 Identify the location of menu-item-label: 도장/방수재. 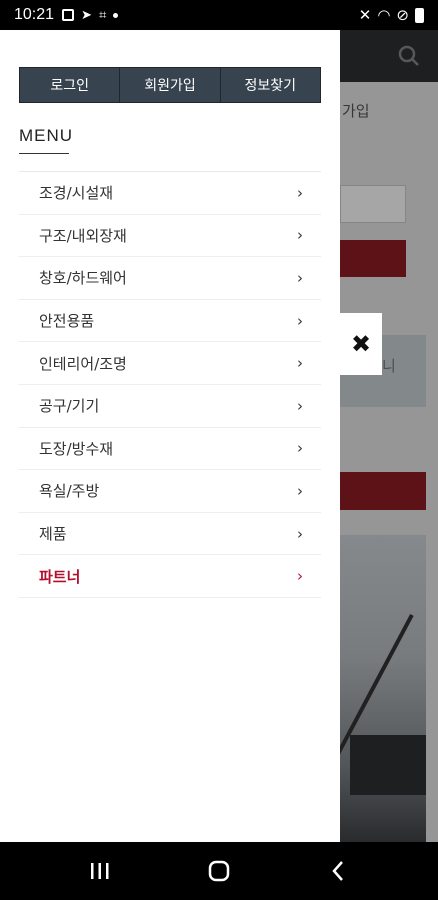
(76, 448).